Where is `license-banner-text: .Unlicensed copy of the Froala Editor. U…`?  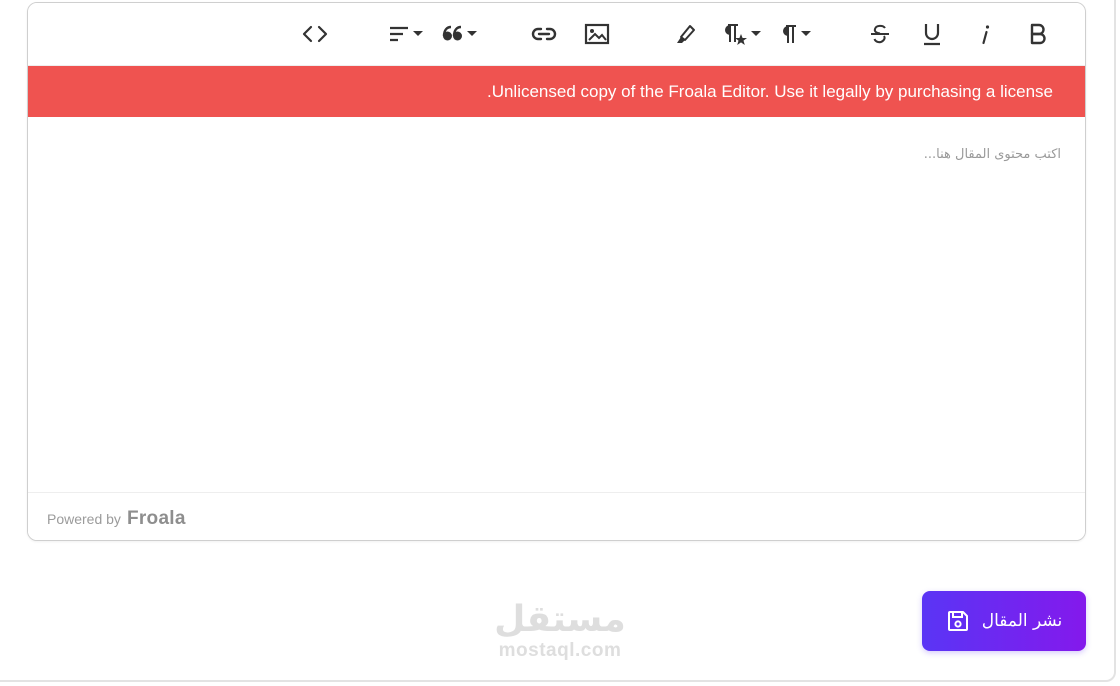 license-banner-text: .Unlicensed copy of the Froala Editor. U… is located at coordinates (769, 91).